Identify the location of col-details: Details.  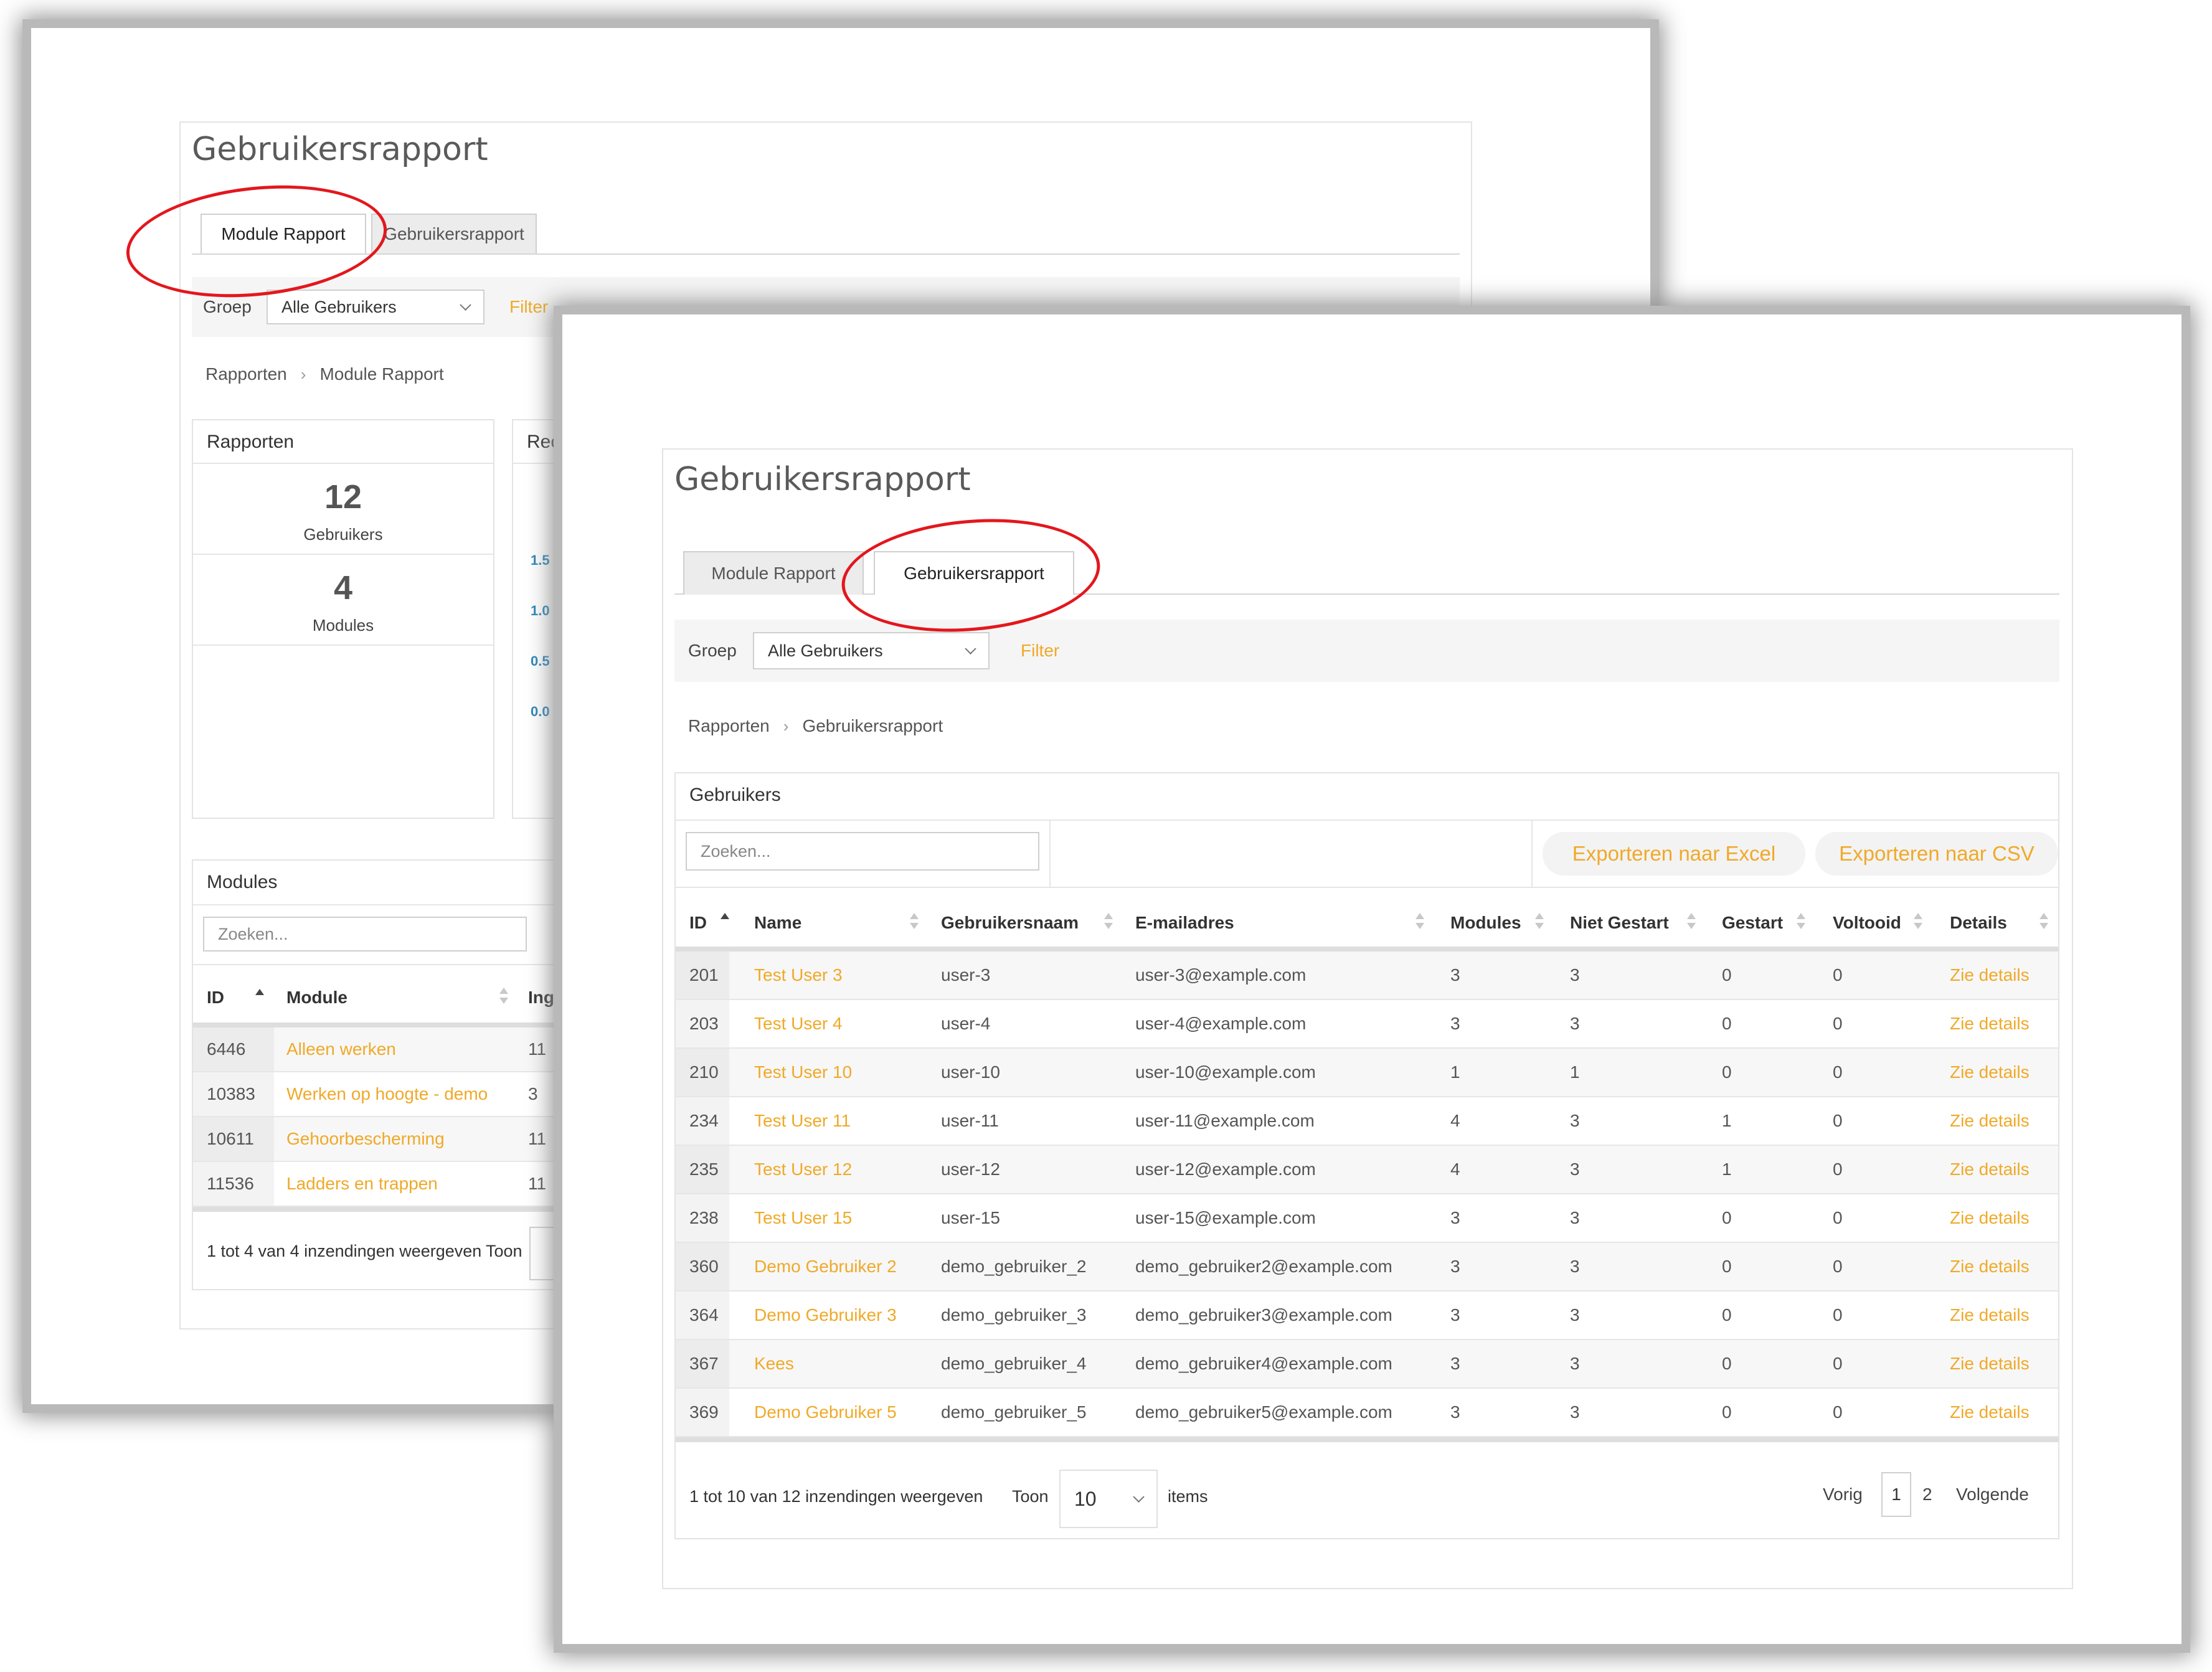
(1979, 923).